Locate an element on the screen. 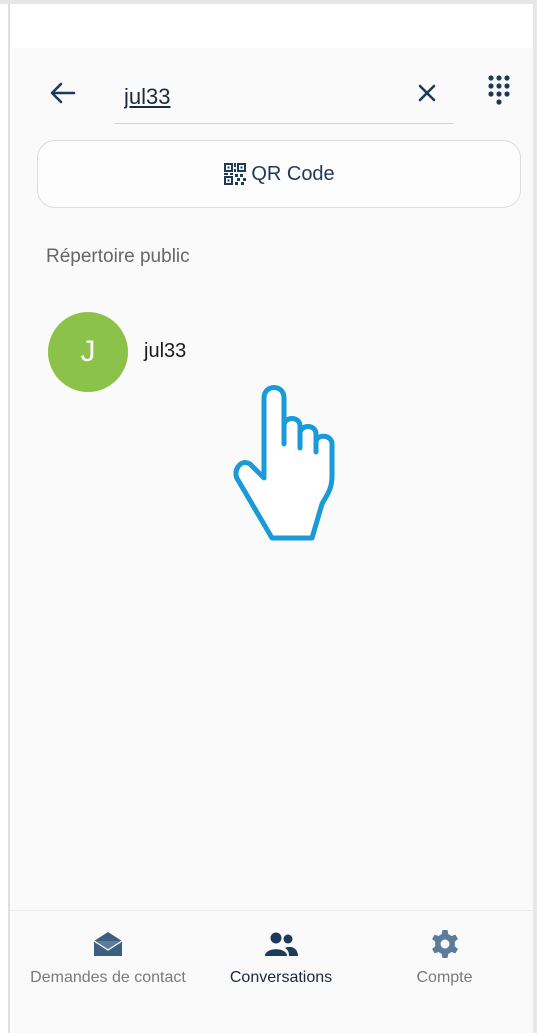 The height and width of the screenshot is (1033, 537). window-frame-right is located at coordinates (535, 518).